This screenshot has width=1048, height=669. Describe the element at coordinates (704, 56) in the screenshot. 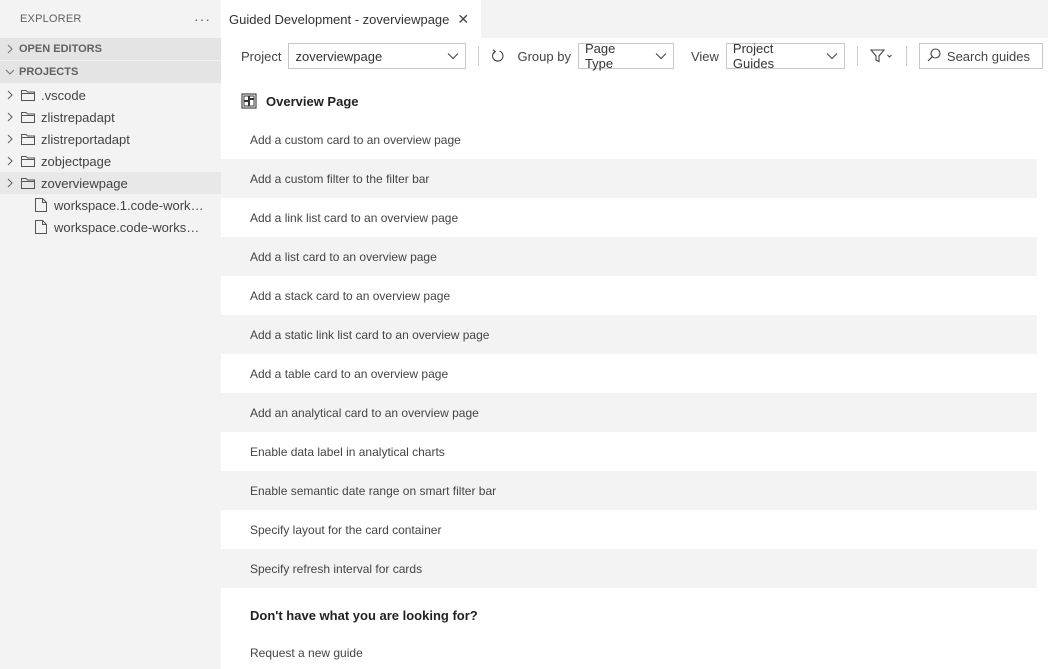

I see `view-label: View` at that location.